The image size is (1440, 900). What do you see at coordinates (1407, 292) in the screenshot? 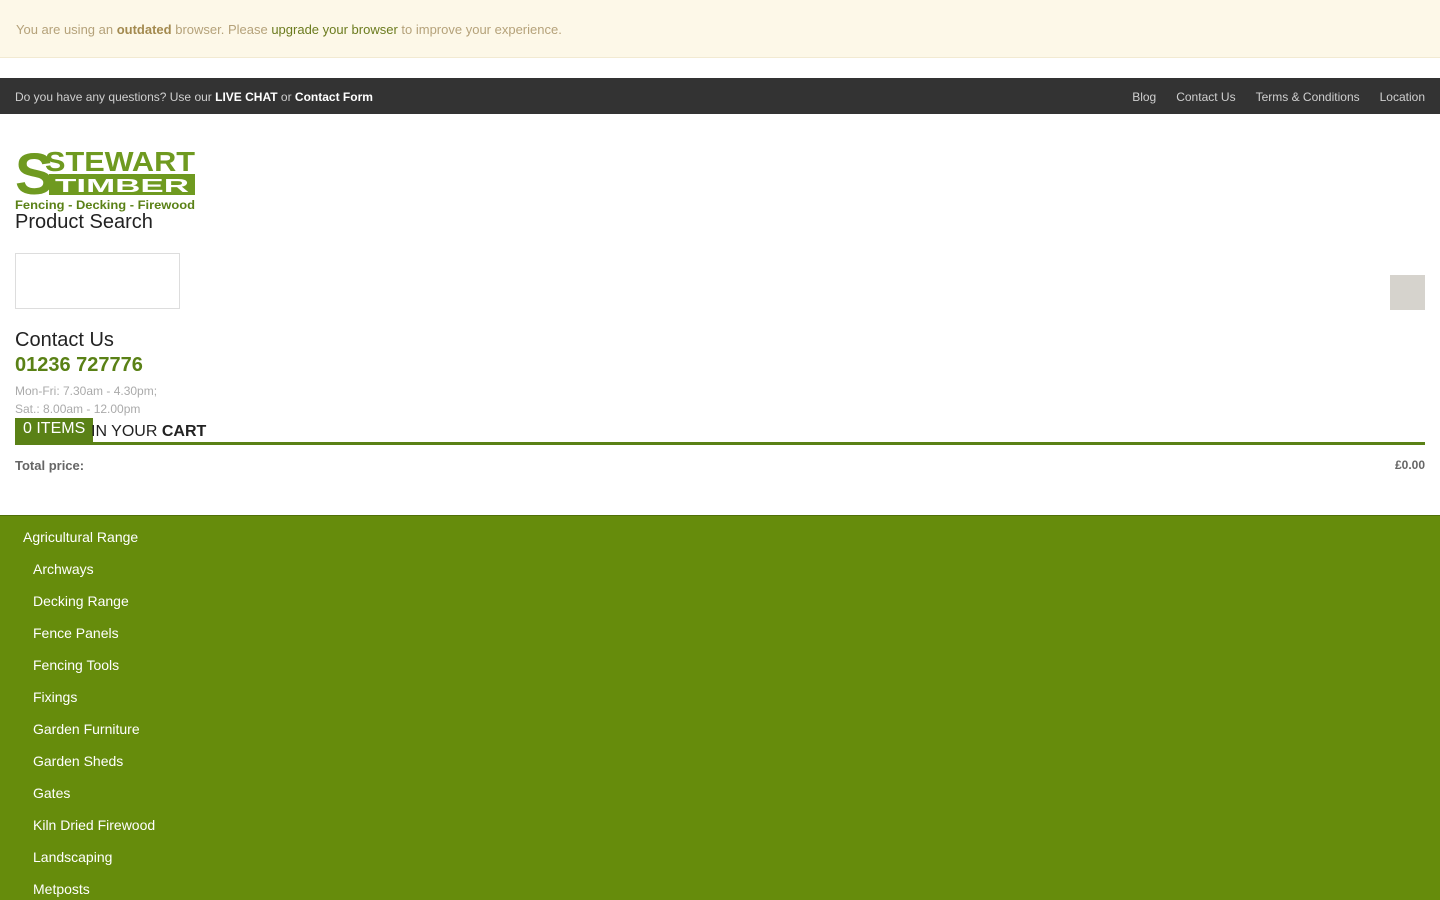
I see `search-submit-button` at bounding box center [1407, 292].